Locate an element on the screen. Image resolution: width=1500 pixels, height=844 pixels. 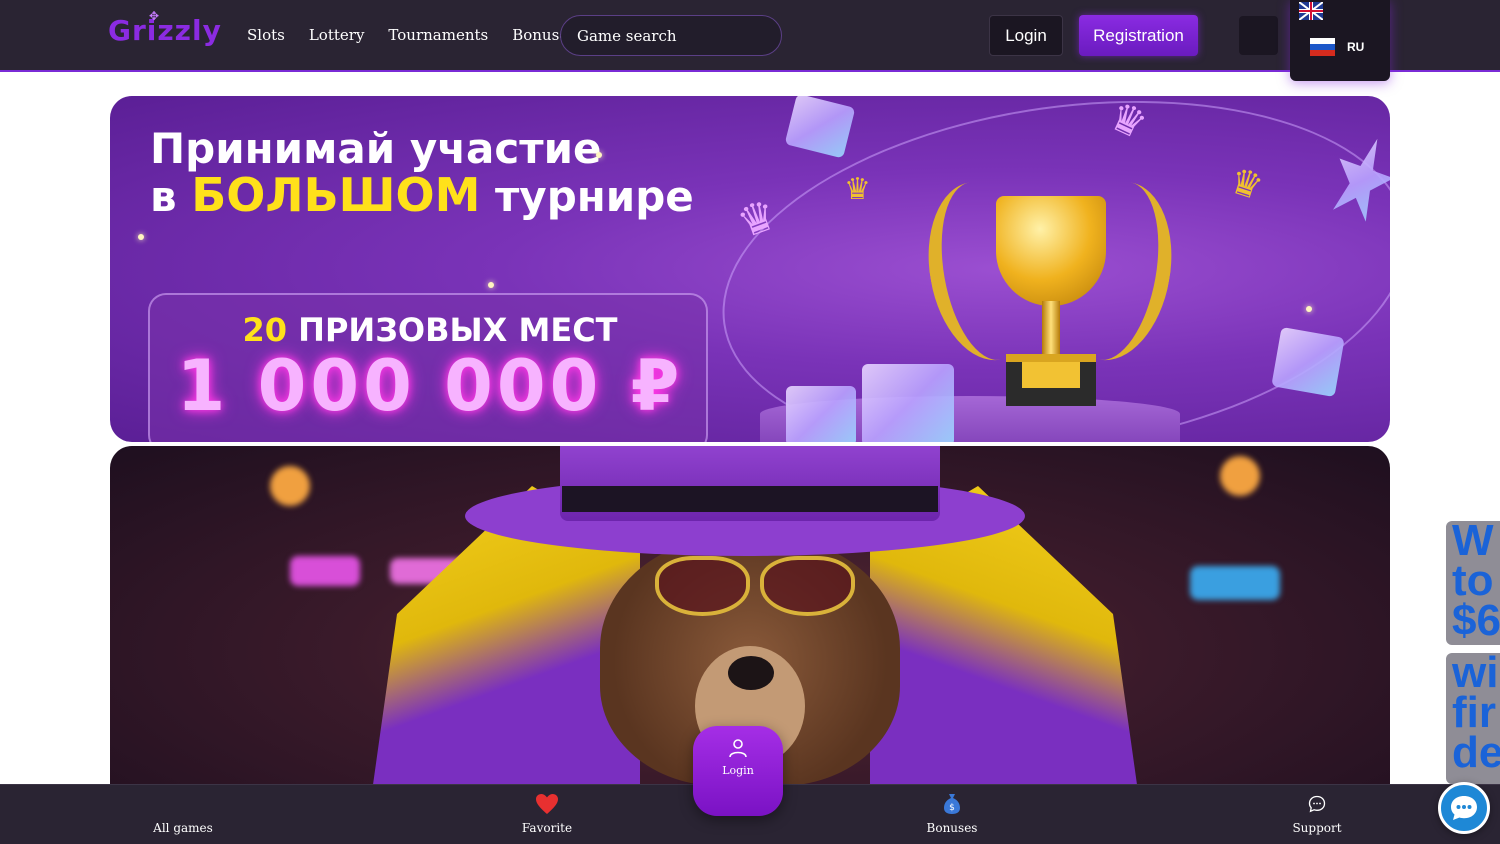
trophy-icon is located at coordinates (1051, 251).